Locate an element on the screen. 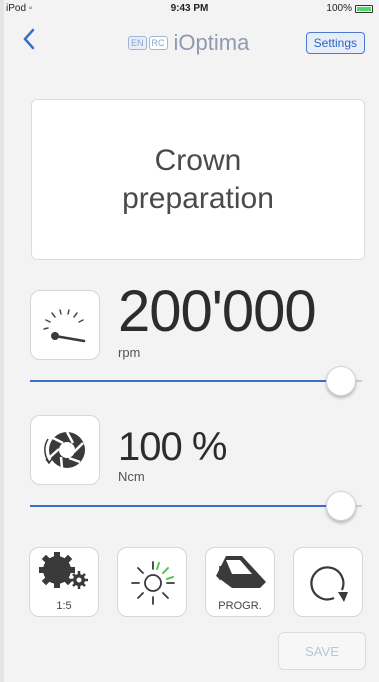 The width and height of the screenshot is (379, 682). nav-bar: EN RC iOptima Settings is located at coordinates (189, 42).